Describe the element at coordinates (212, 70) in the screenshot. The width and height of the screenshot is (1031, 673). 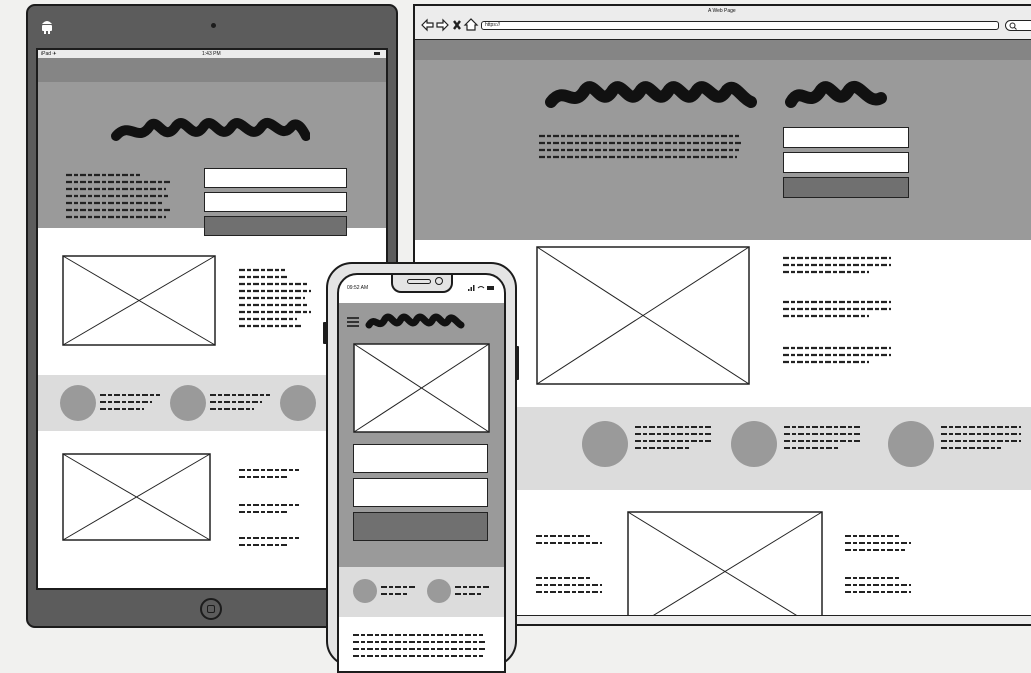
I see `tablet-nav-bar` at that location.